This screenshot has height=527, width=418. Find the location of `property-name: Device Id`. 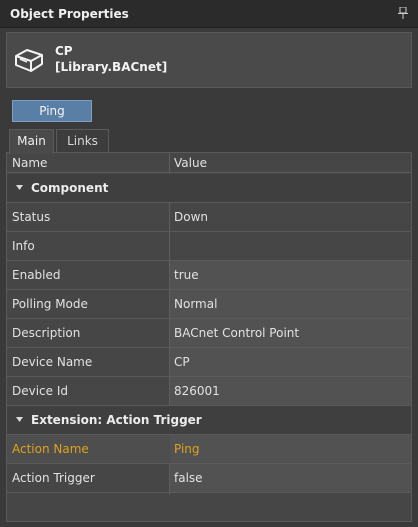

property-name: Device Id is located at coordinates (40, 391).